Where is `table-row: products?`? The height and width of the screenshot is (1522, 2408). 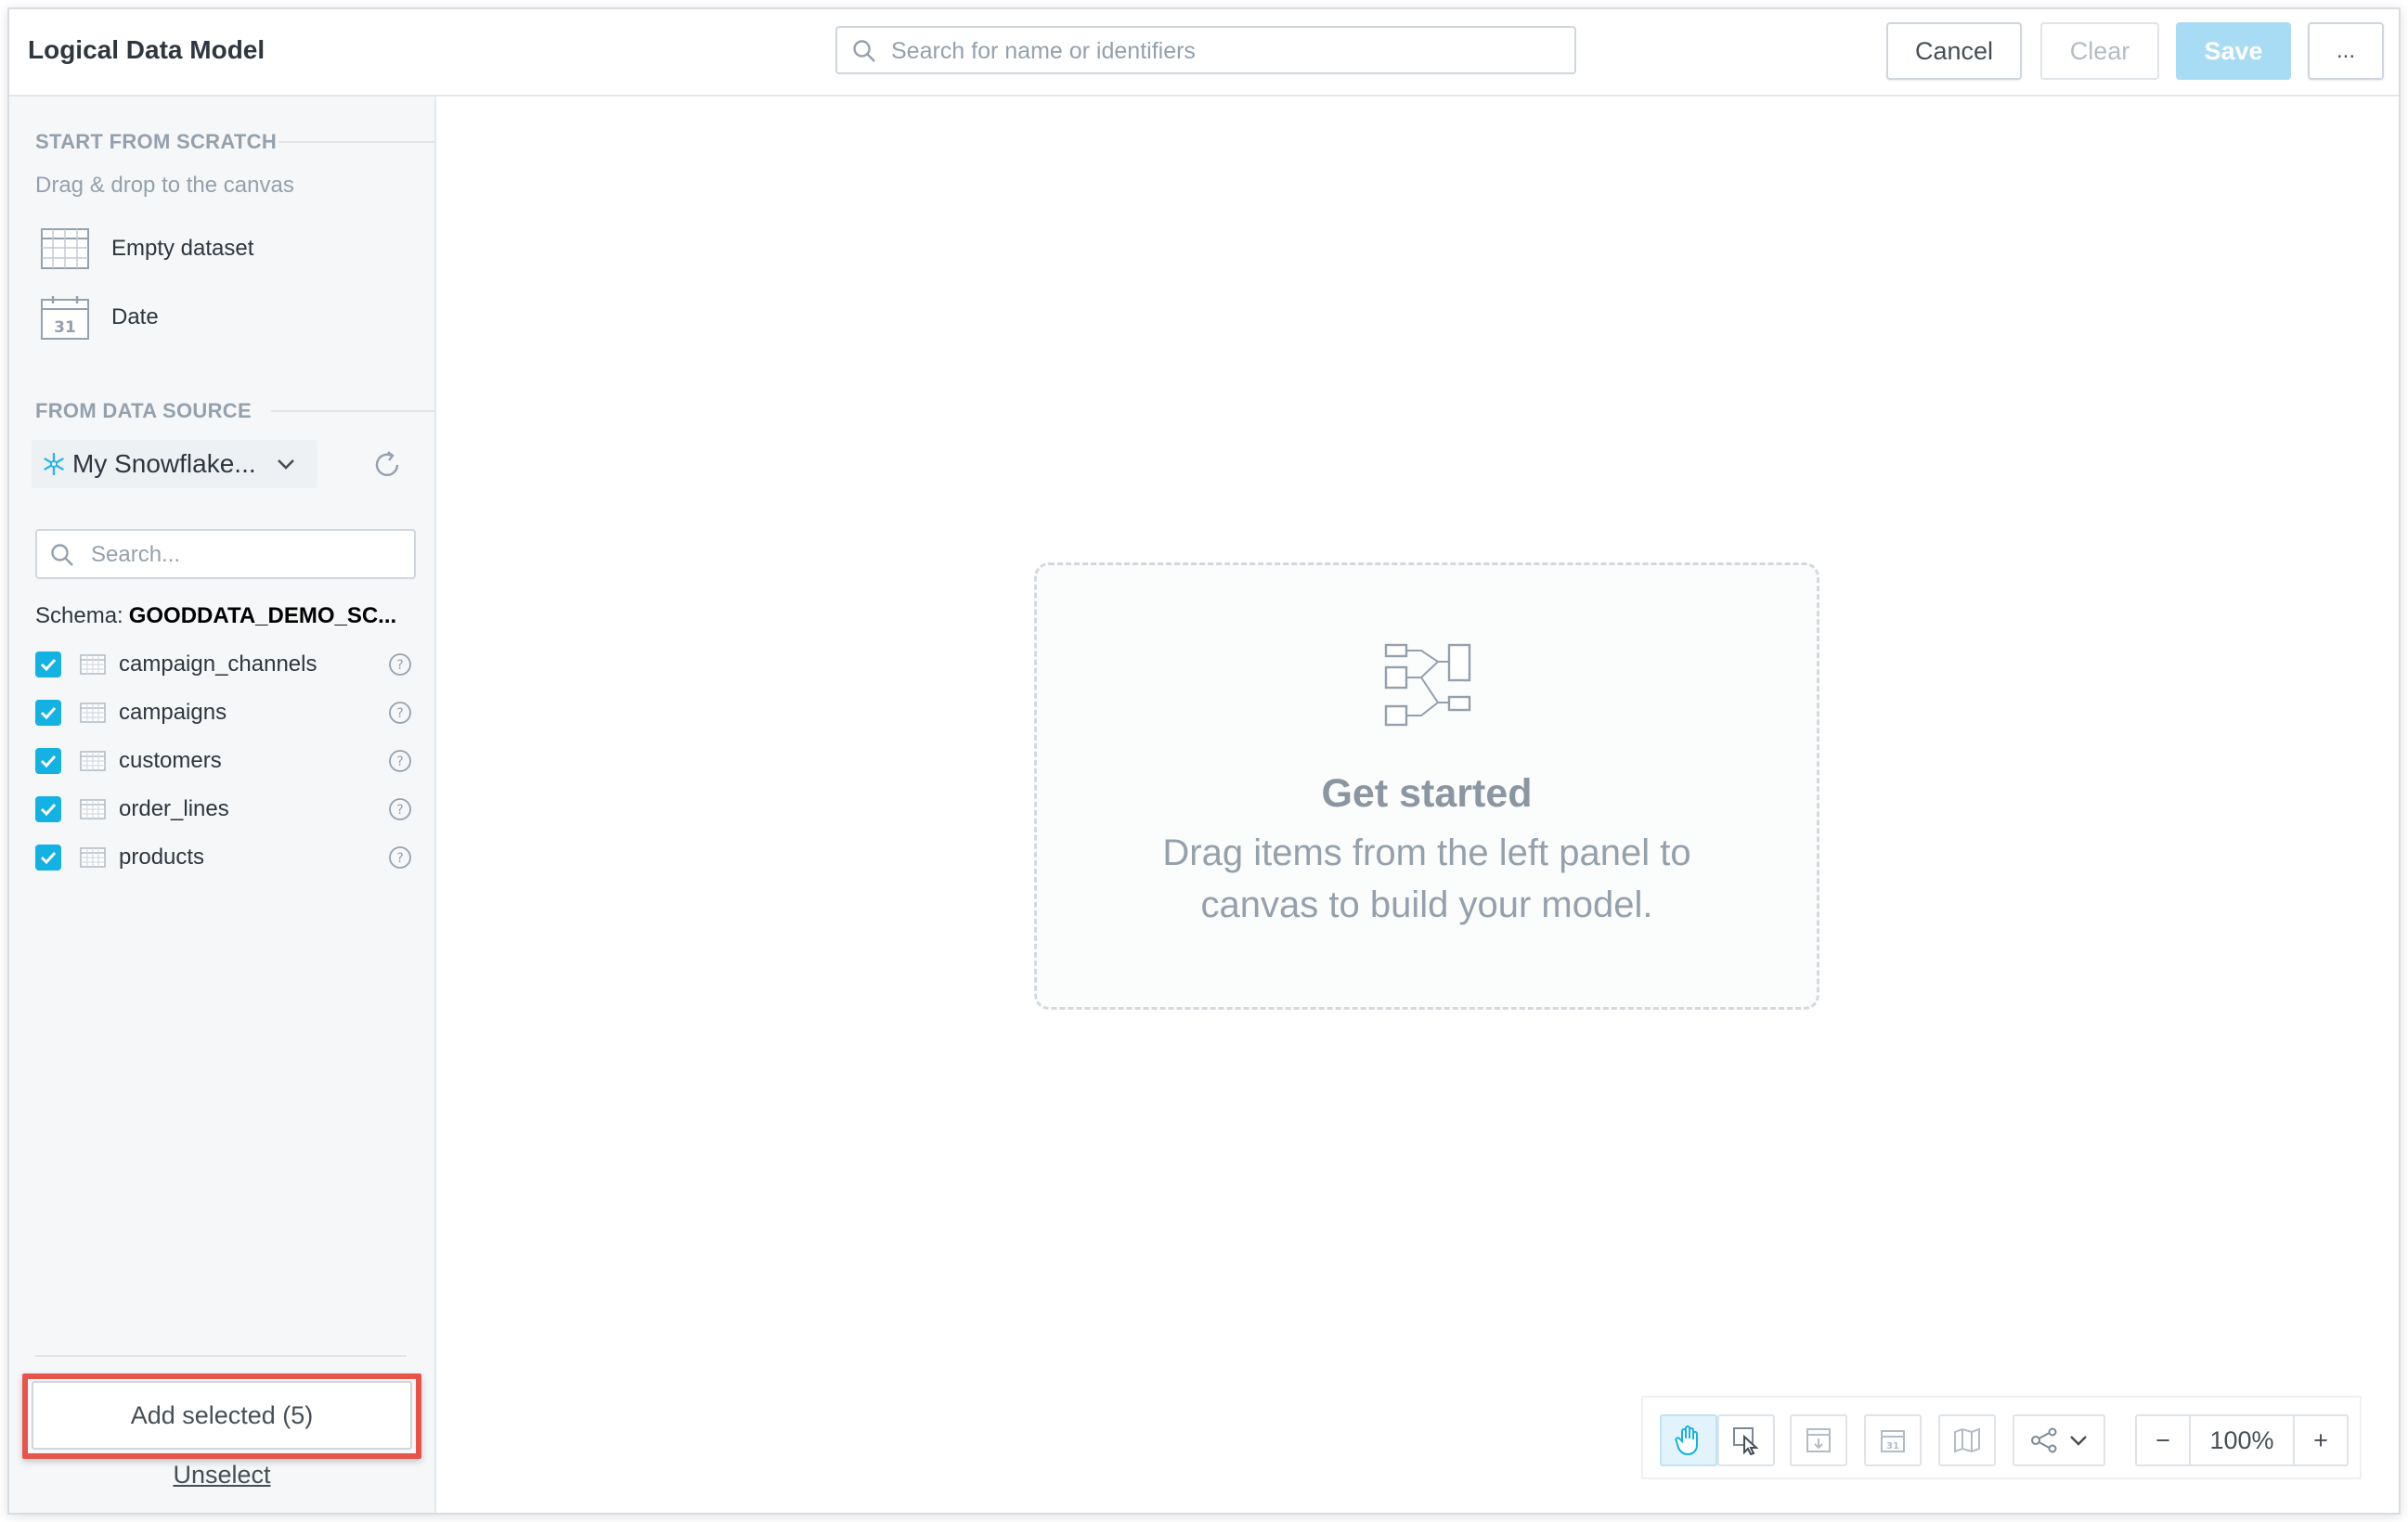
table-row: products? is located at coordinates (225, 858).